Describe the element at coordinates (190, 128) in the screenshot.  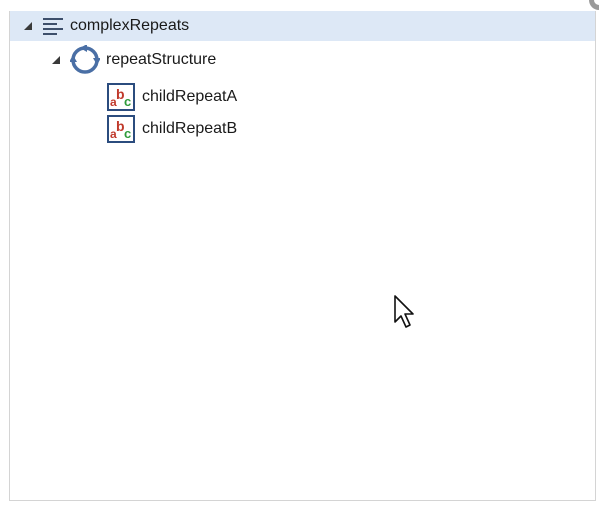
I see `tree-node-label: childRepeatB` at that location.